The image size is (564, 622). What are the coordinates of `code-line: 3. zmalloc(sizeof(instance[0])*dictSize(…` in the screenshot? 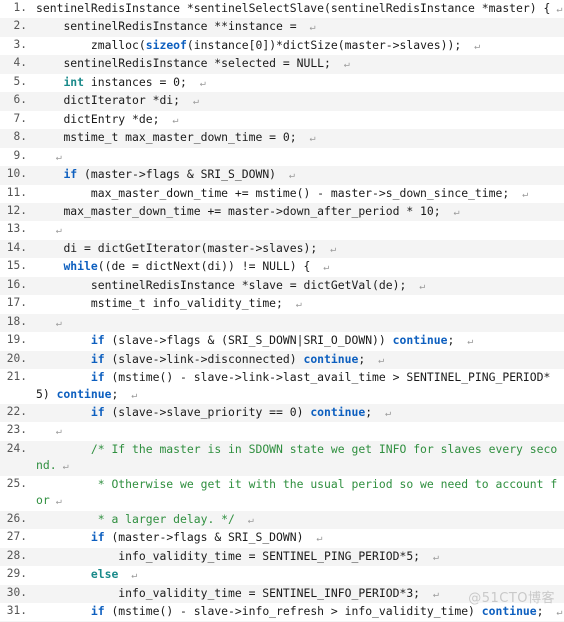 It's located at (282, 46).